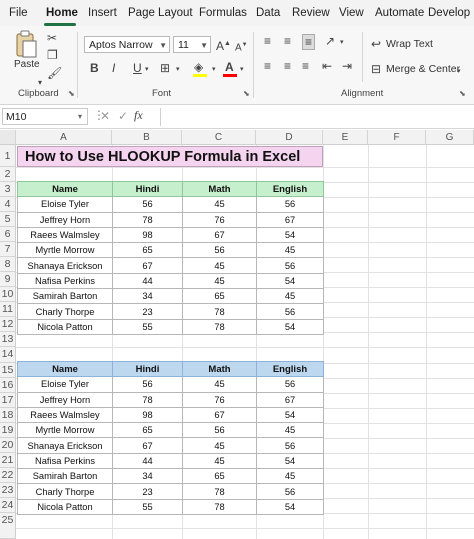  What do you see at coordinates (94, 68) in the screenshot?
I see `bold-button: B` at bounding box center [94, 68].